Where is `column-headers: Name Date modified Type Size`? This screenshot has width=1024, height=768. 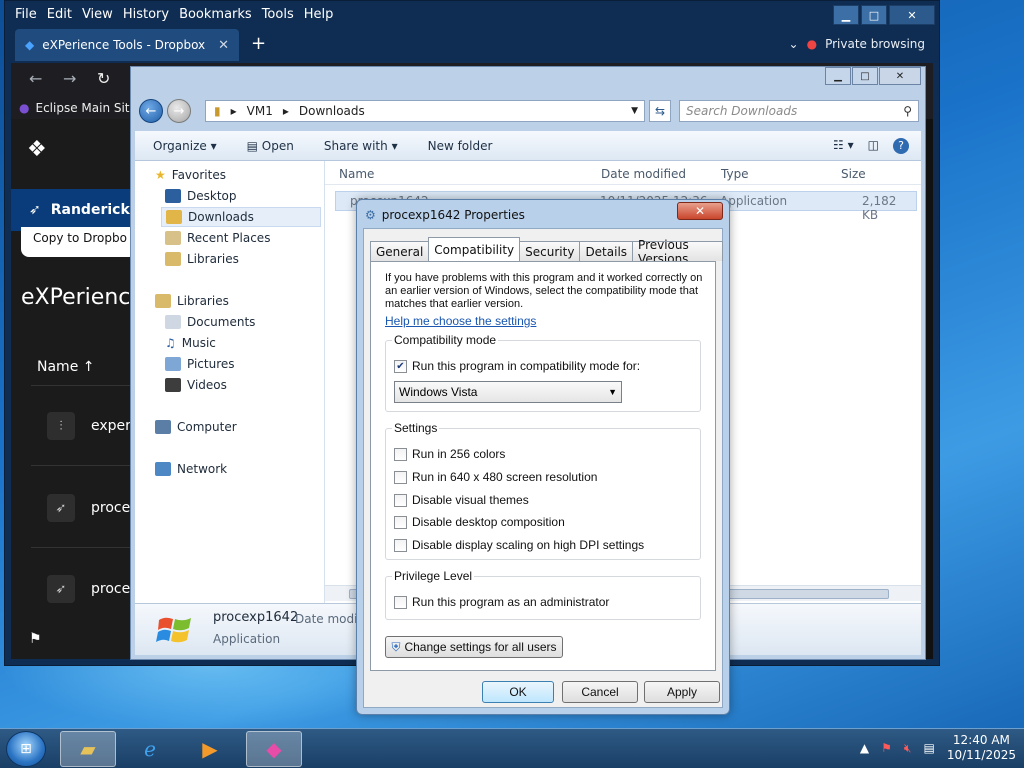 column-headers: Name Date modified Type Size is located at coordinates (623, 173).